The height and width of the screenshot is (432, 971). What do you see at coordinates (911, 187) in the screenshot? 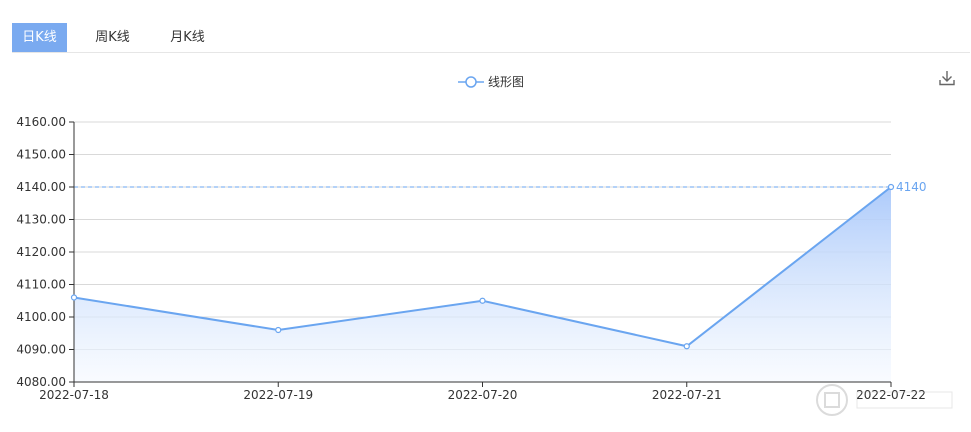
I see `mark-line-label: 4140` at bounding box center [911, 187].